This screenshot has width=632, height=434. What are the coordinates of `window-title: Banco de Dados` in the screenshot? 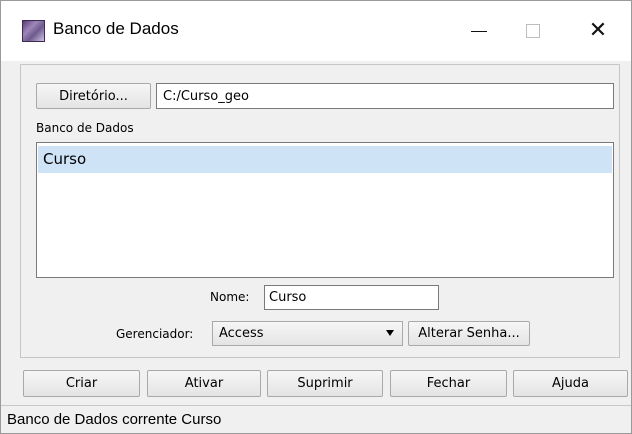 It's located at (116, 28).